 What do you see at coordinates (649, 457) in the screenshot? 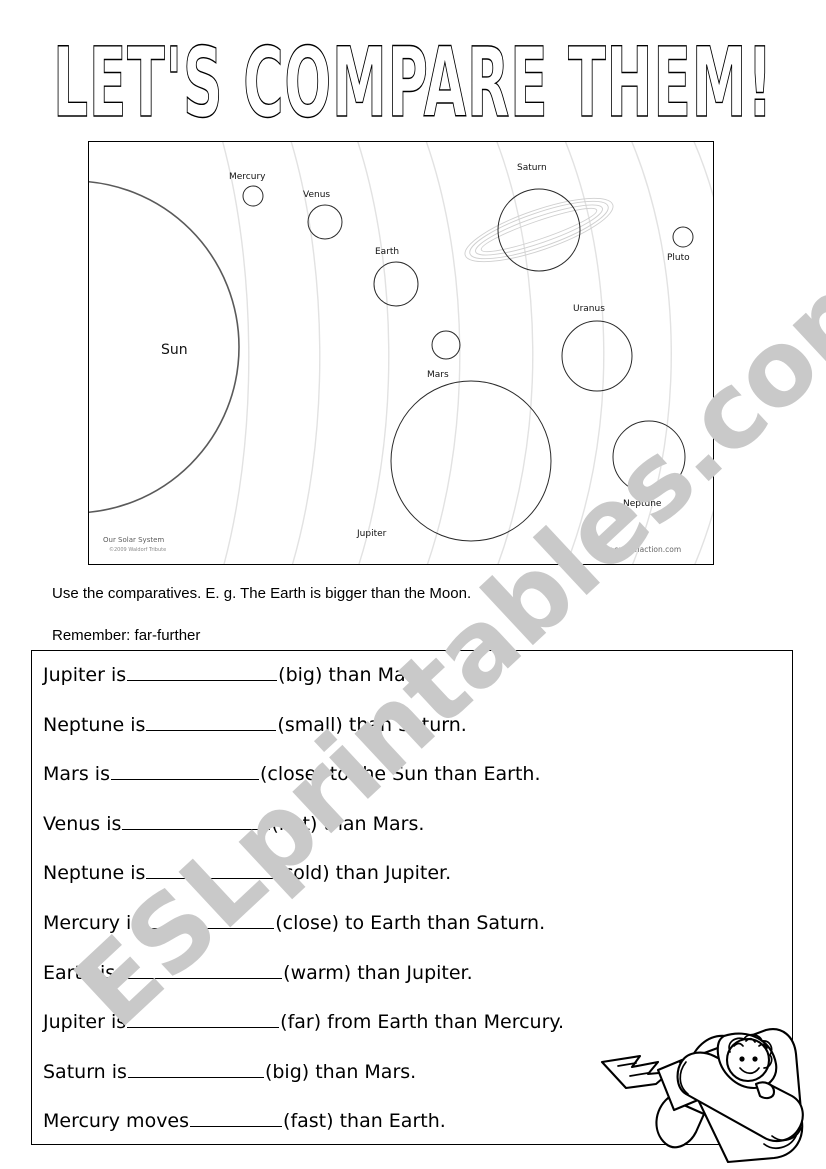
I see `planet-neptune` at bounding box center [649, 457].